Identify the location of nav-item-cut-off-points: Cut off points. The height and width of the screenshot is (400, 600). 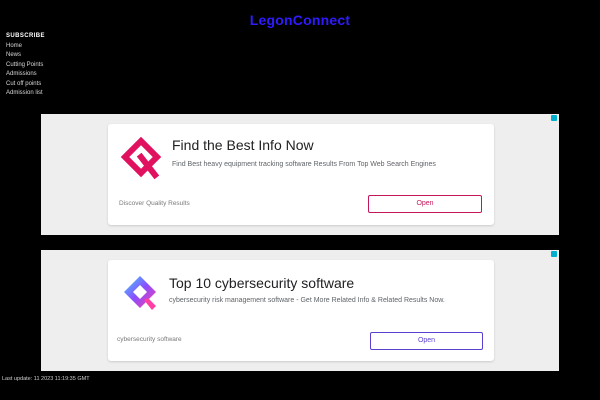
(51, 85).